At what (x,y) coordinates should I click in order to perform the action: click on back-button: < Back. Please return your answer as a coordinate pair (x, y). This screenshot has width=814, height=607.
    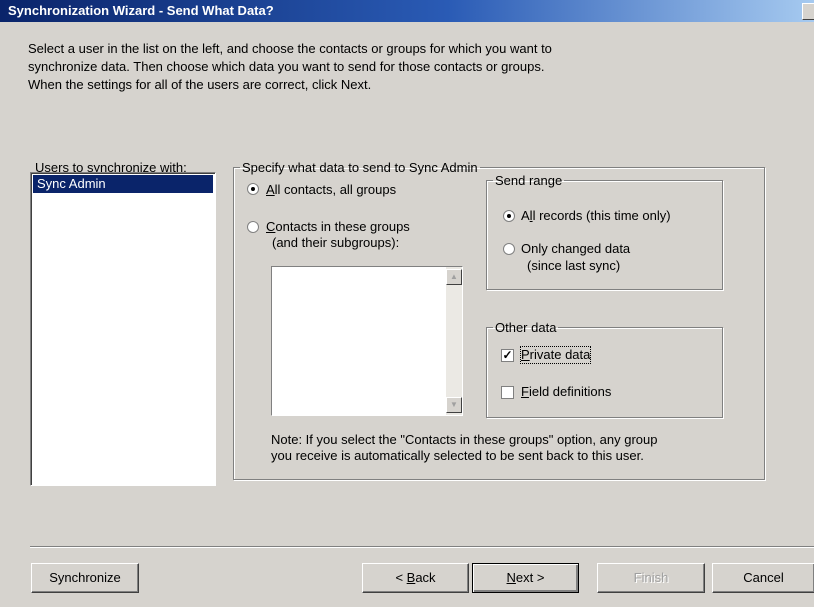
    Looking at the image, I should click on (415, 578).